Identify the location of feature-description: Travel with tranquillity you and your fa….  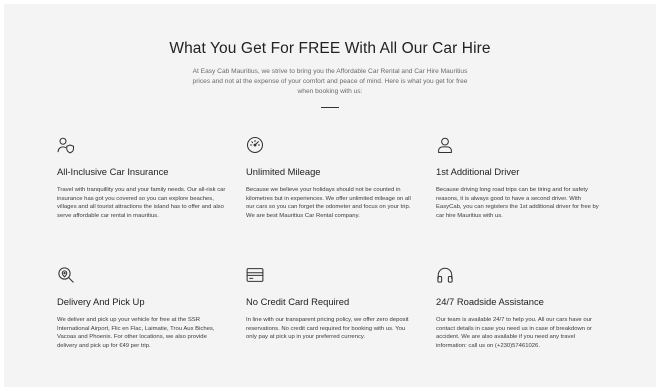
(141, 203).